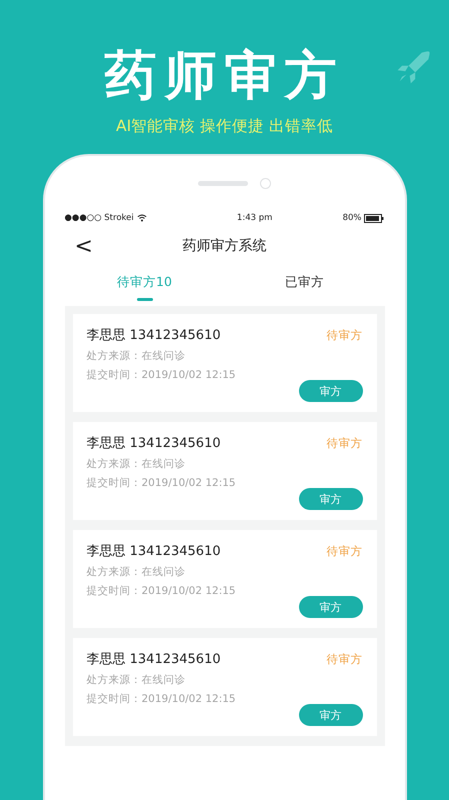  What do you see at coordinates (83, 246) in the screenshot?
I see `back-button: <` at bounding box center [83, 246].